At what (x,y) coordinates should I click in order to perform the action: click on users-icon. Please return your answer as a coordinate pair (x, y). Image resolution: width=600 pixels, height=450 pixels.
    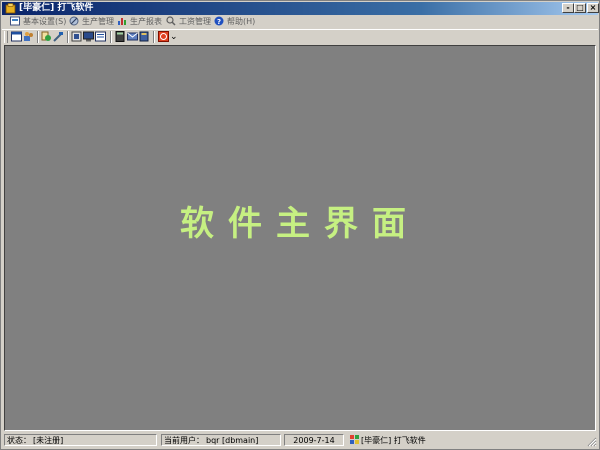
    Looking at the image, I should click on (28, 36).